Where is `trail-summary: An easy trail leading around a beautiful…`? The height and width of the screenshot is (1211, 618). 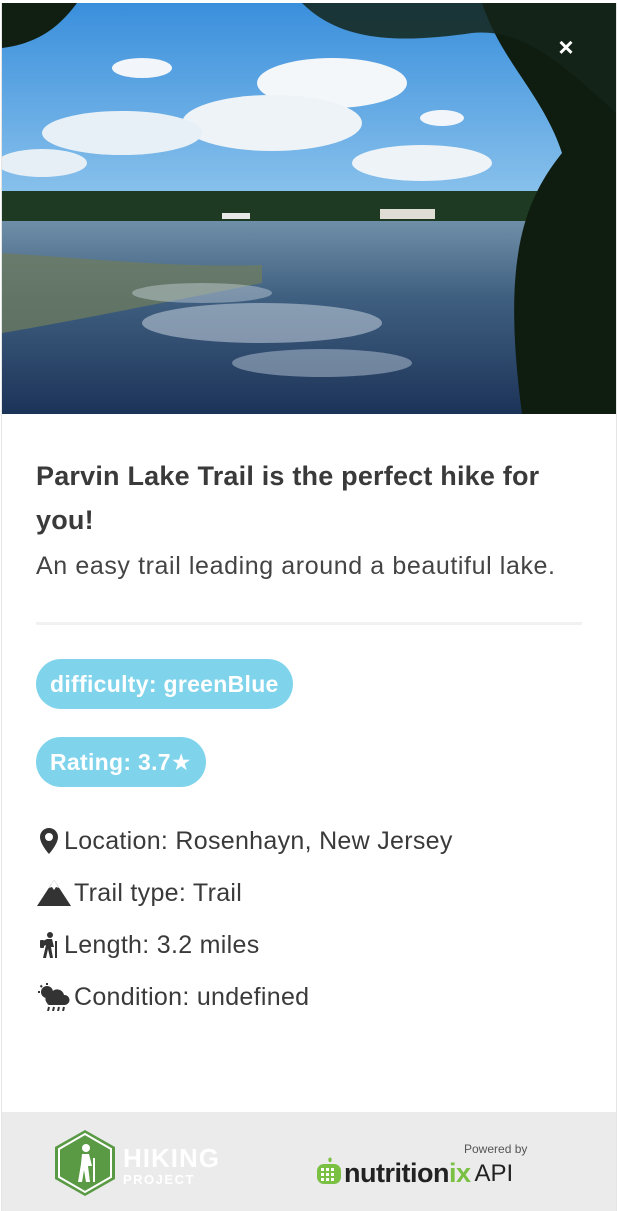 trail-summary: An easy trail leading around a beautiful… is located at coordinates (296, 566).